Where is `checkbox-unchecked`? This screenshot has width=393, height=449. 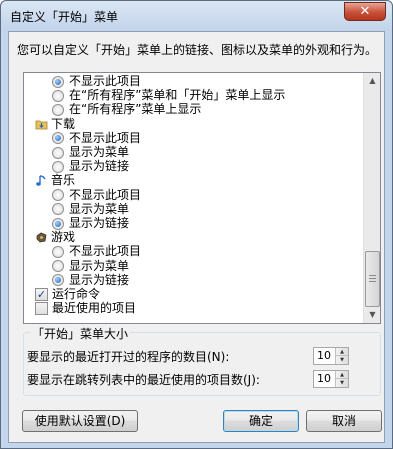 checkbox-unchecked is located at coordinates (41, 309).